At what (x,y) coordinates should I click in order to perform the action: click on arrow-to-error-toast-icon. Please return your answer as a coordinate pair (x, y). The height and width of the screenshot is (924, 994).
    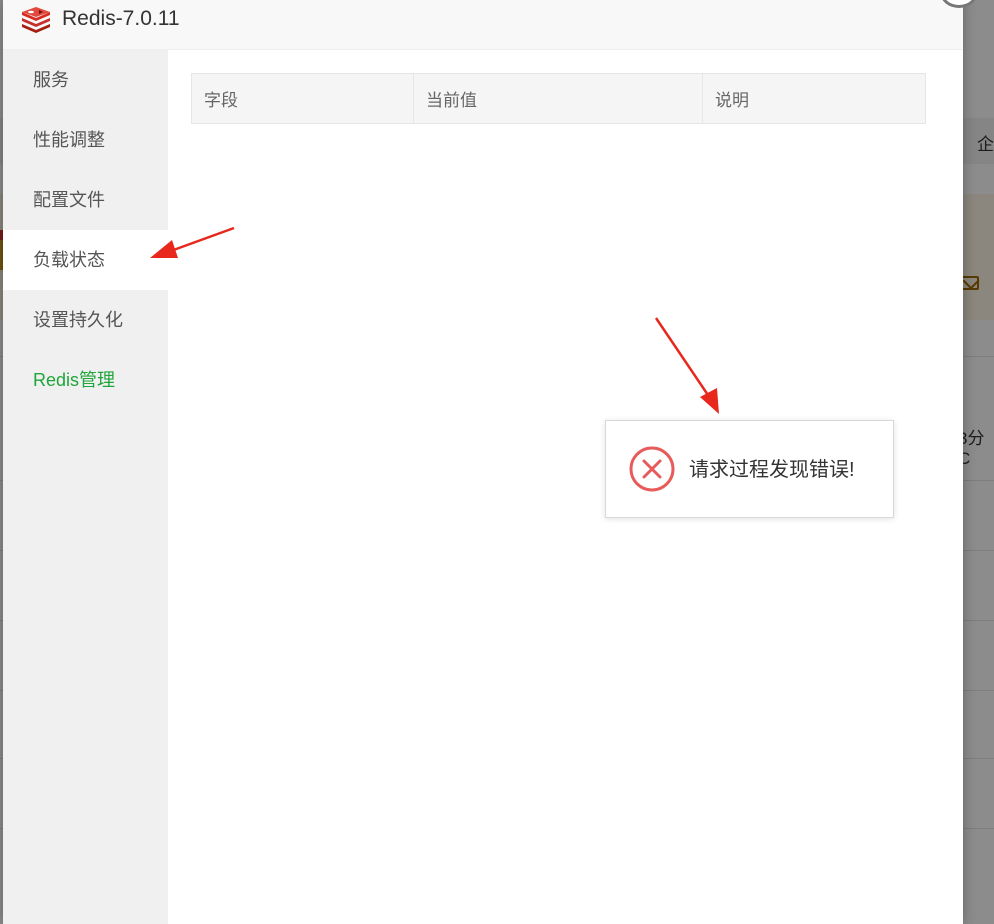
    Looking at the image, I should click on (686, 365).